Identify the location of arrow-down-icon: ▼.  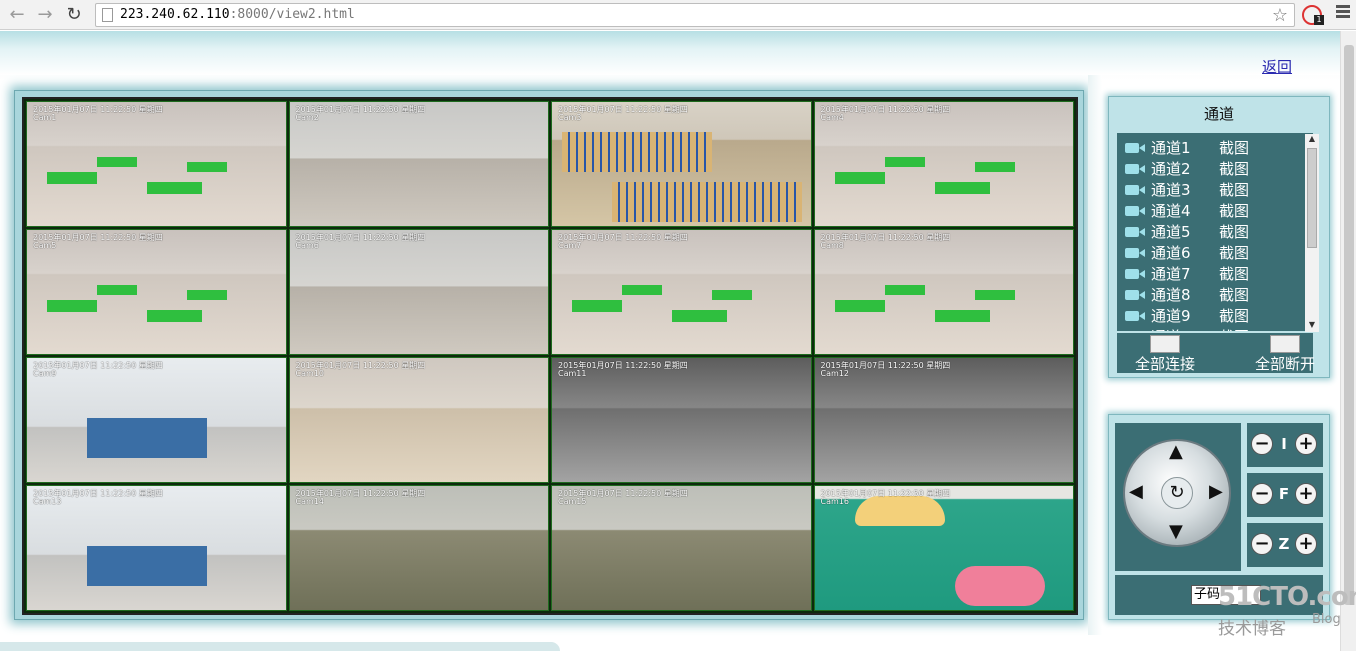
(1176, 531).